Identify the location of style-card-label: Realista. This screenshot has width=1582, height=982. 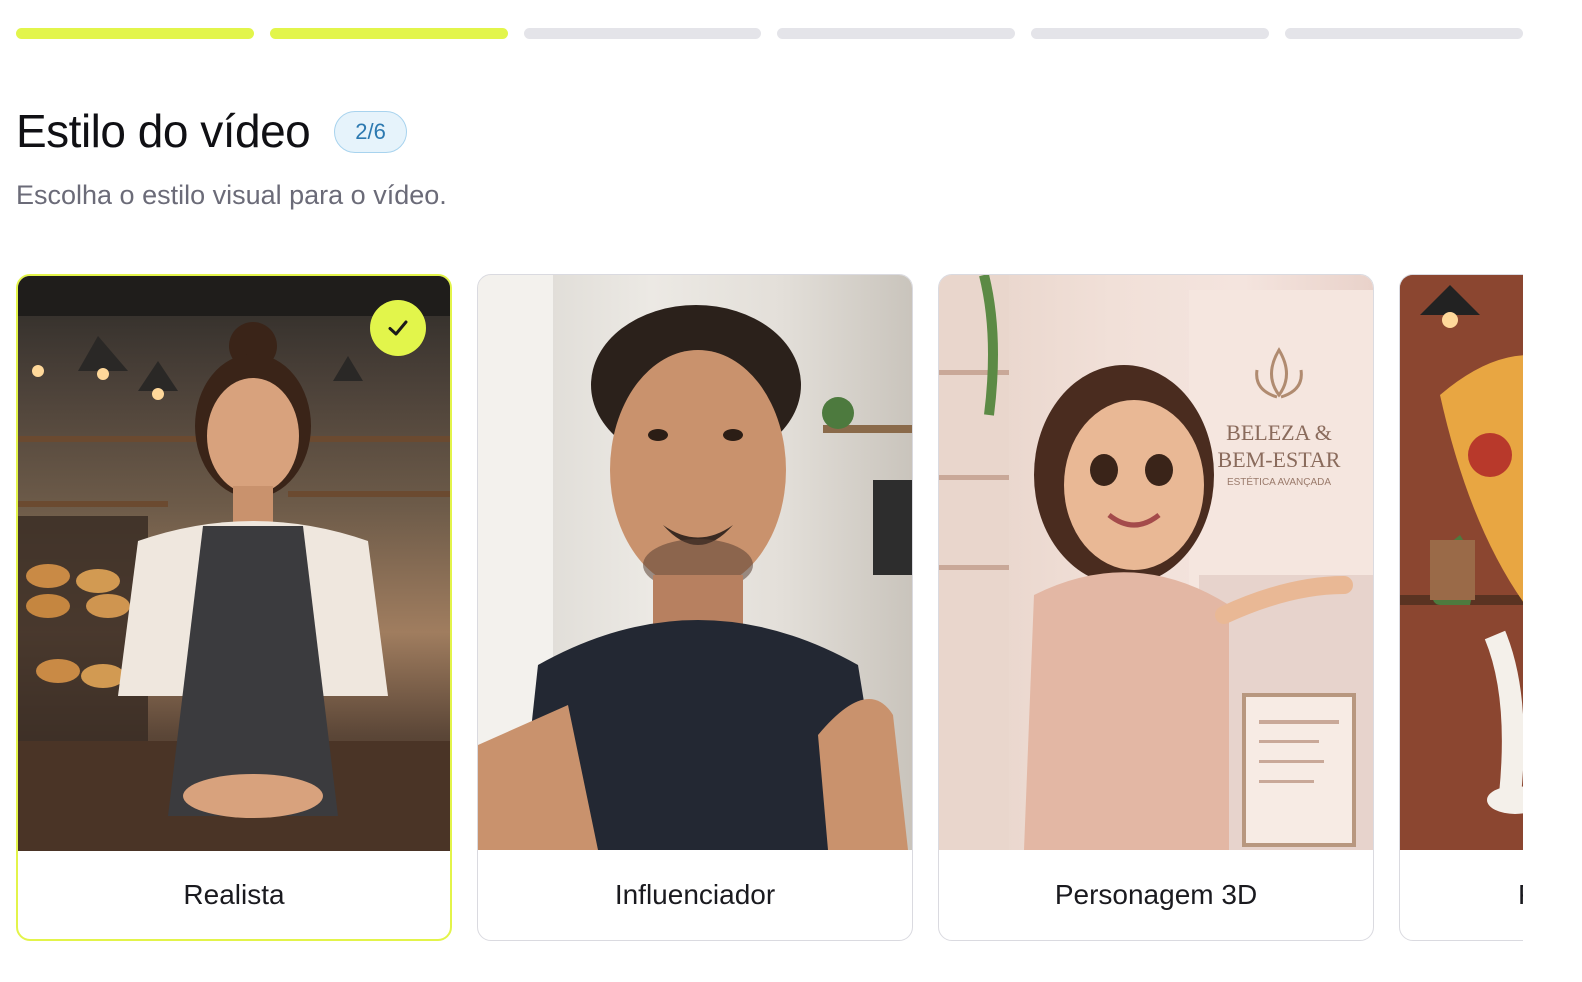
(234, 894).